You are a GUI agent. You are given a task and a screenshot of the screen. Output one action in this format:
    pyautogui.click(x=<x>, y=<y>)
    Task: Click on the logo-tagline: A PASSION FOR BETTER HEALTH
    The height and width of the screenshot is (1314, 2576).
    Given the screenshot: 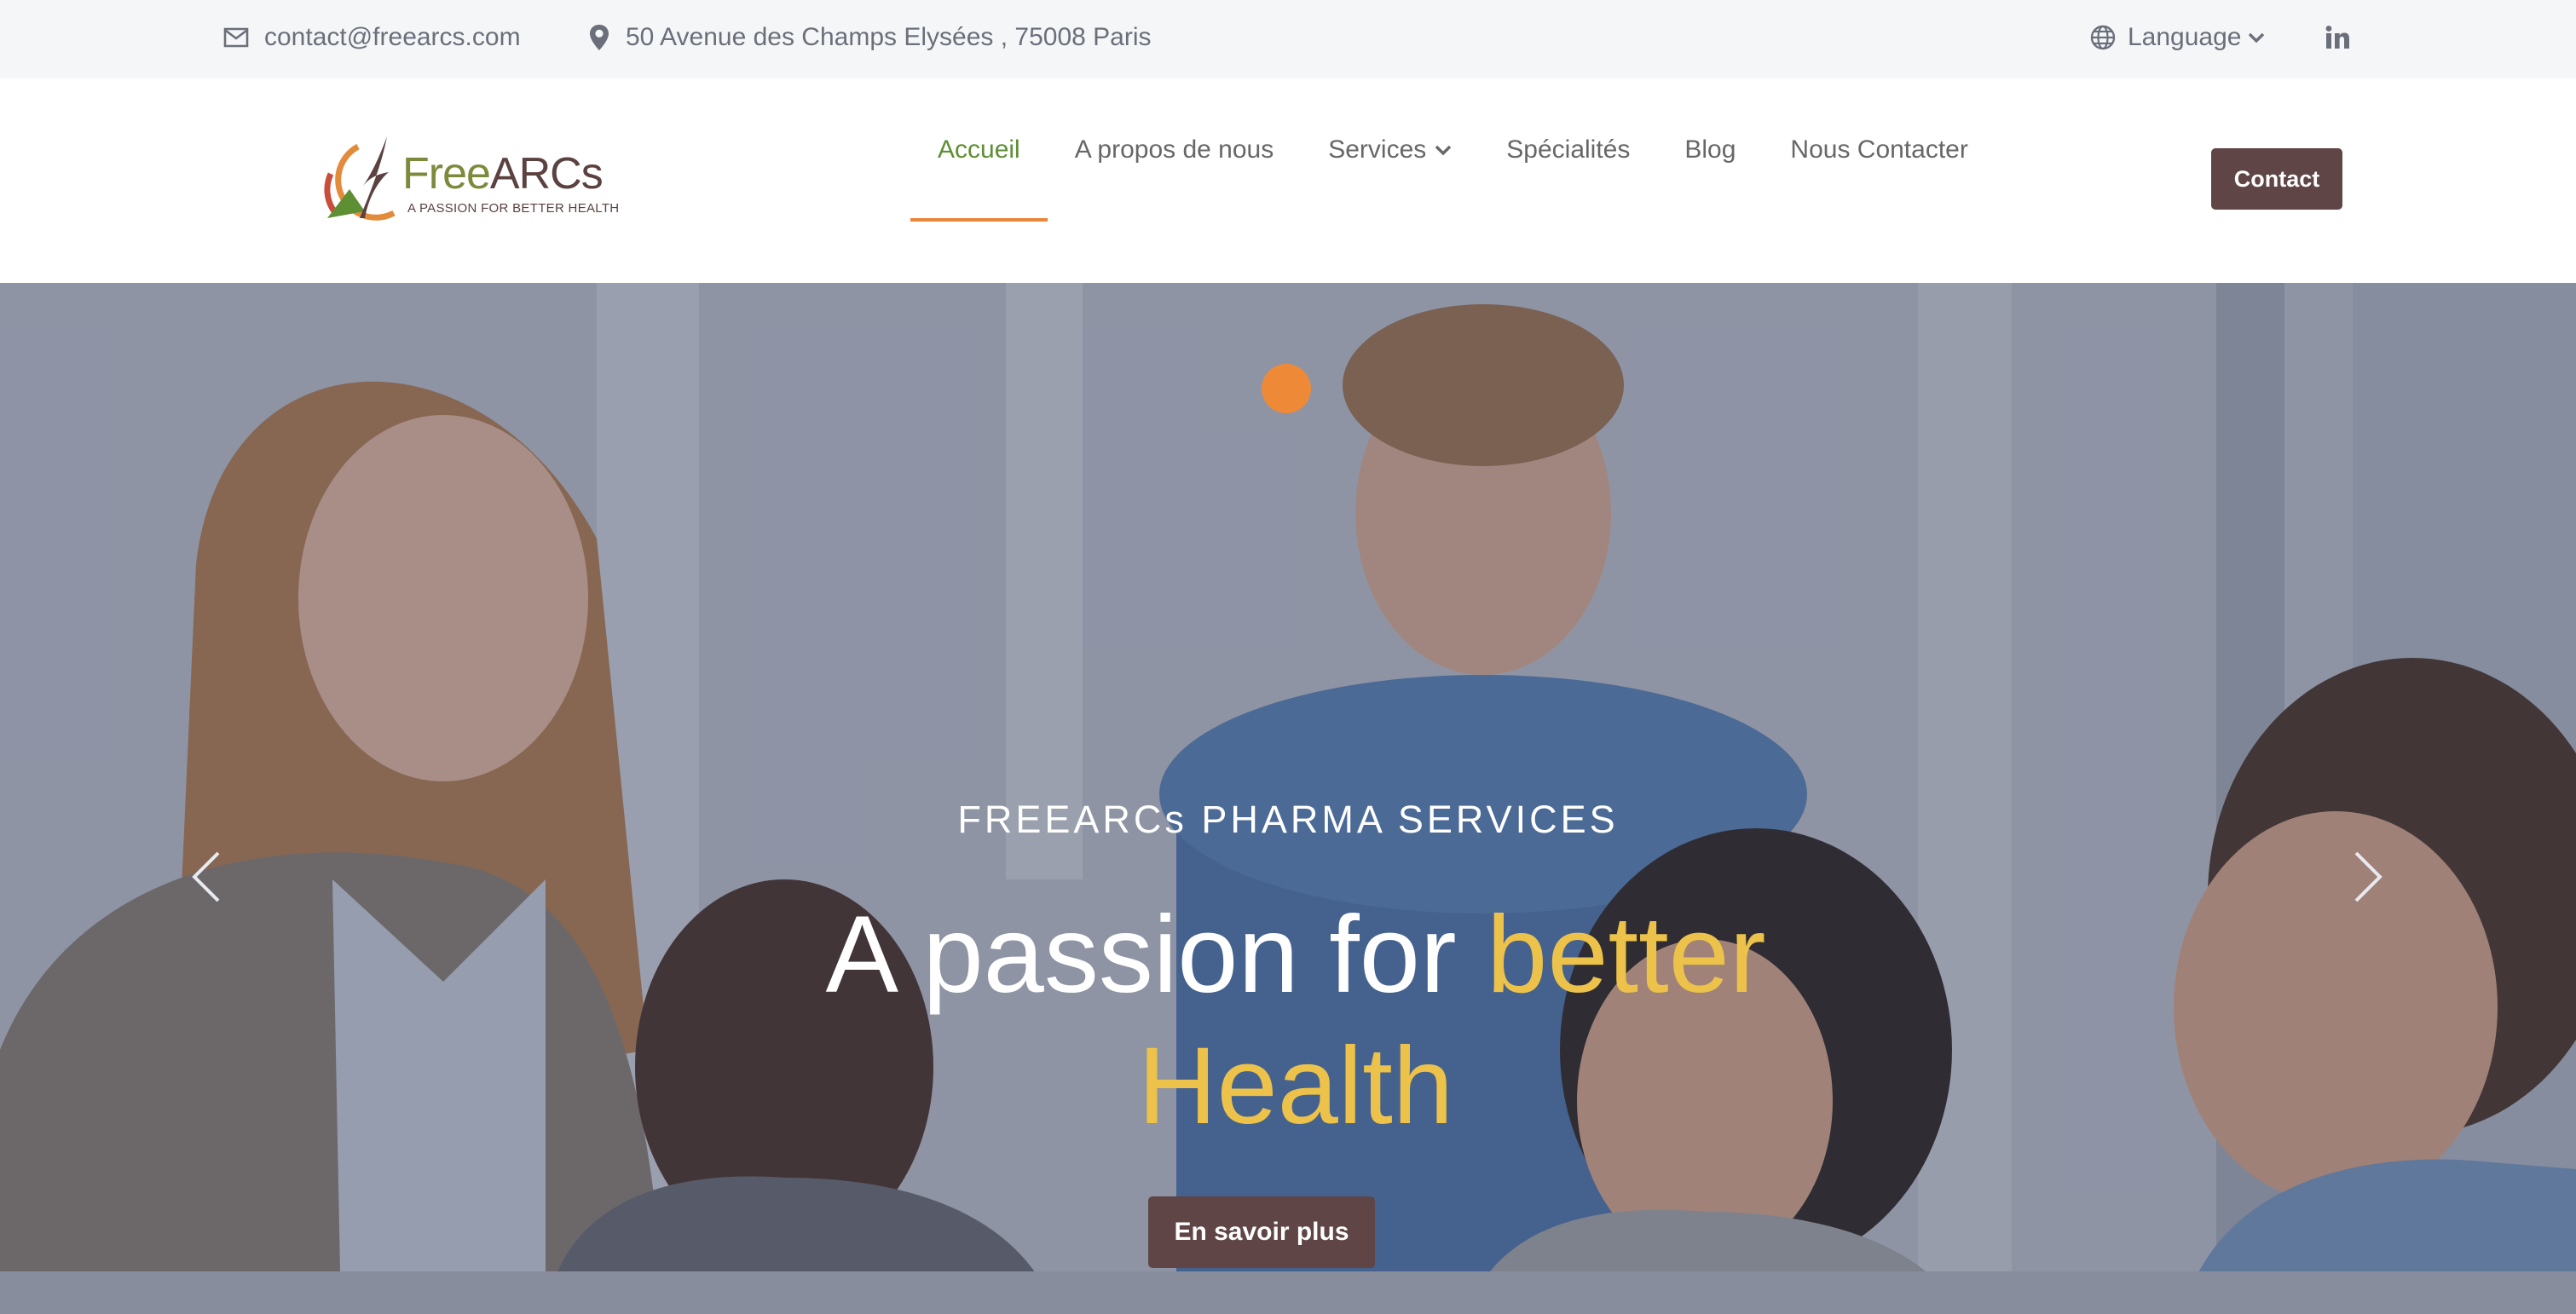 What is the action you would take?
    pyautogui.click(x=513, y=208)
    